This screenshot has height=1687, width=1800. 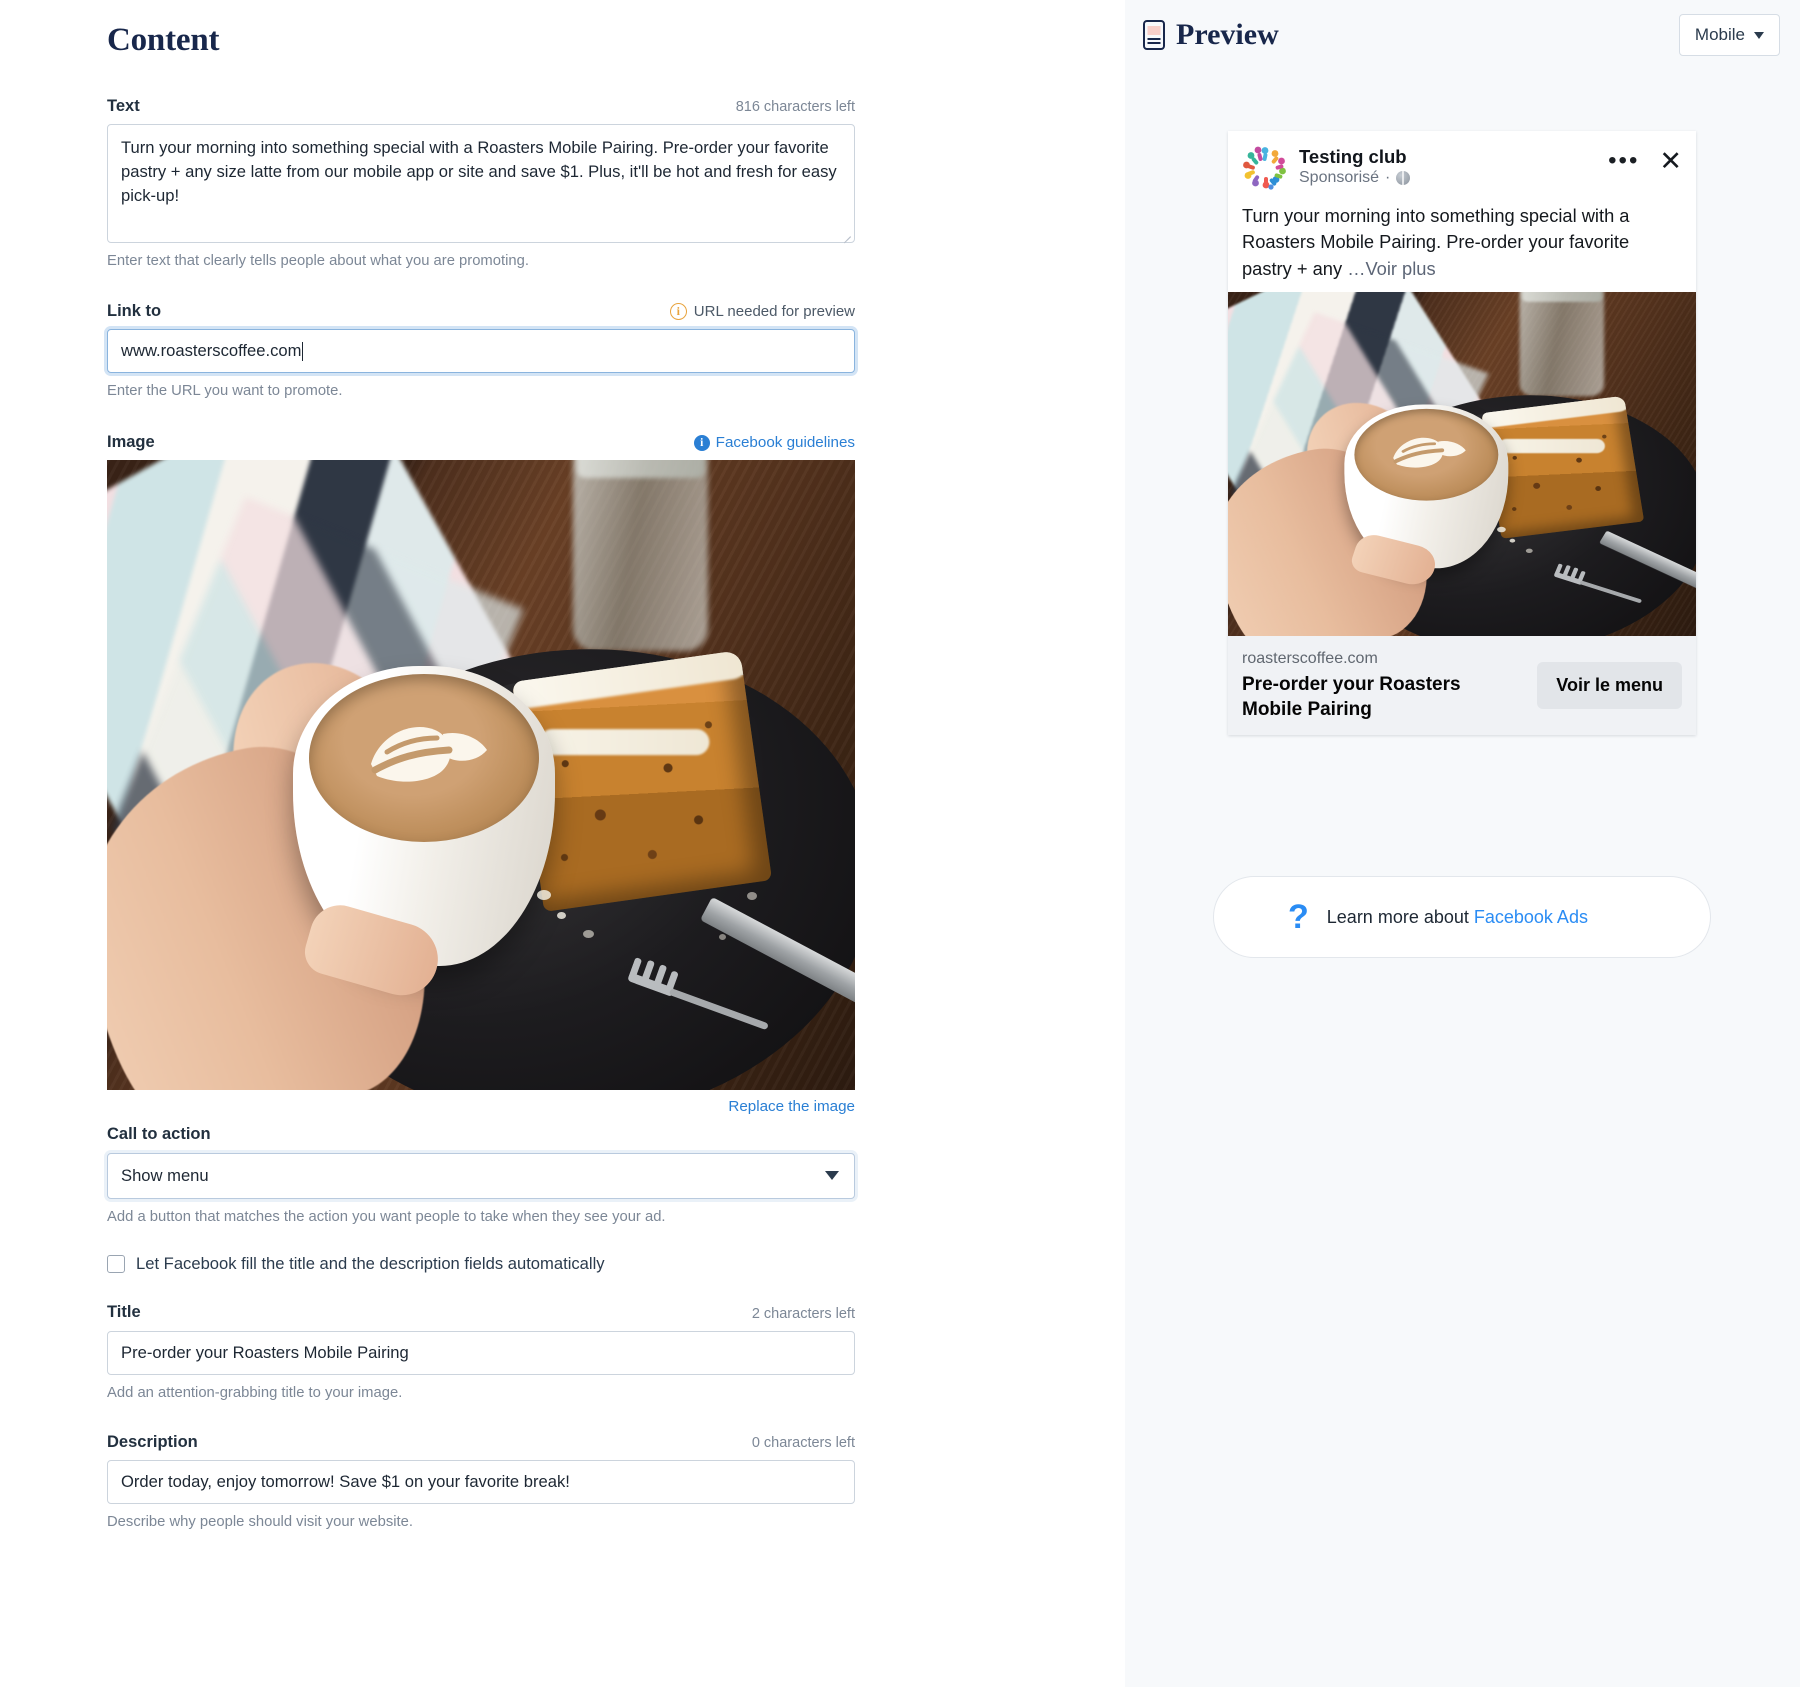 What do you see at coordinates (265, 1352) in the screenshot?
I see `title-input-value: Pre-order your Roasters Mobile Pairing` at bounding box center [265, 1352].